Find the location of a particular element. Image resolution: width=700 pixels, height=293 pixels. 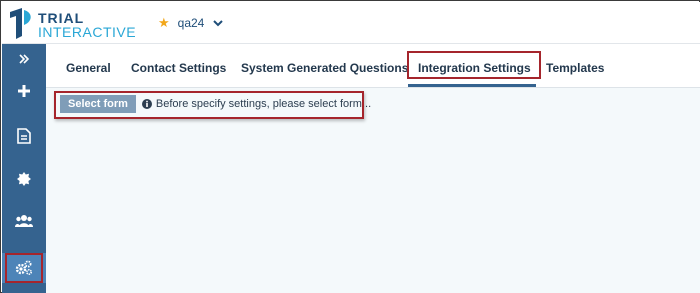

tab-general: General is located at coordinates (88, 68).